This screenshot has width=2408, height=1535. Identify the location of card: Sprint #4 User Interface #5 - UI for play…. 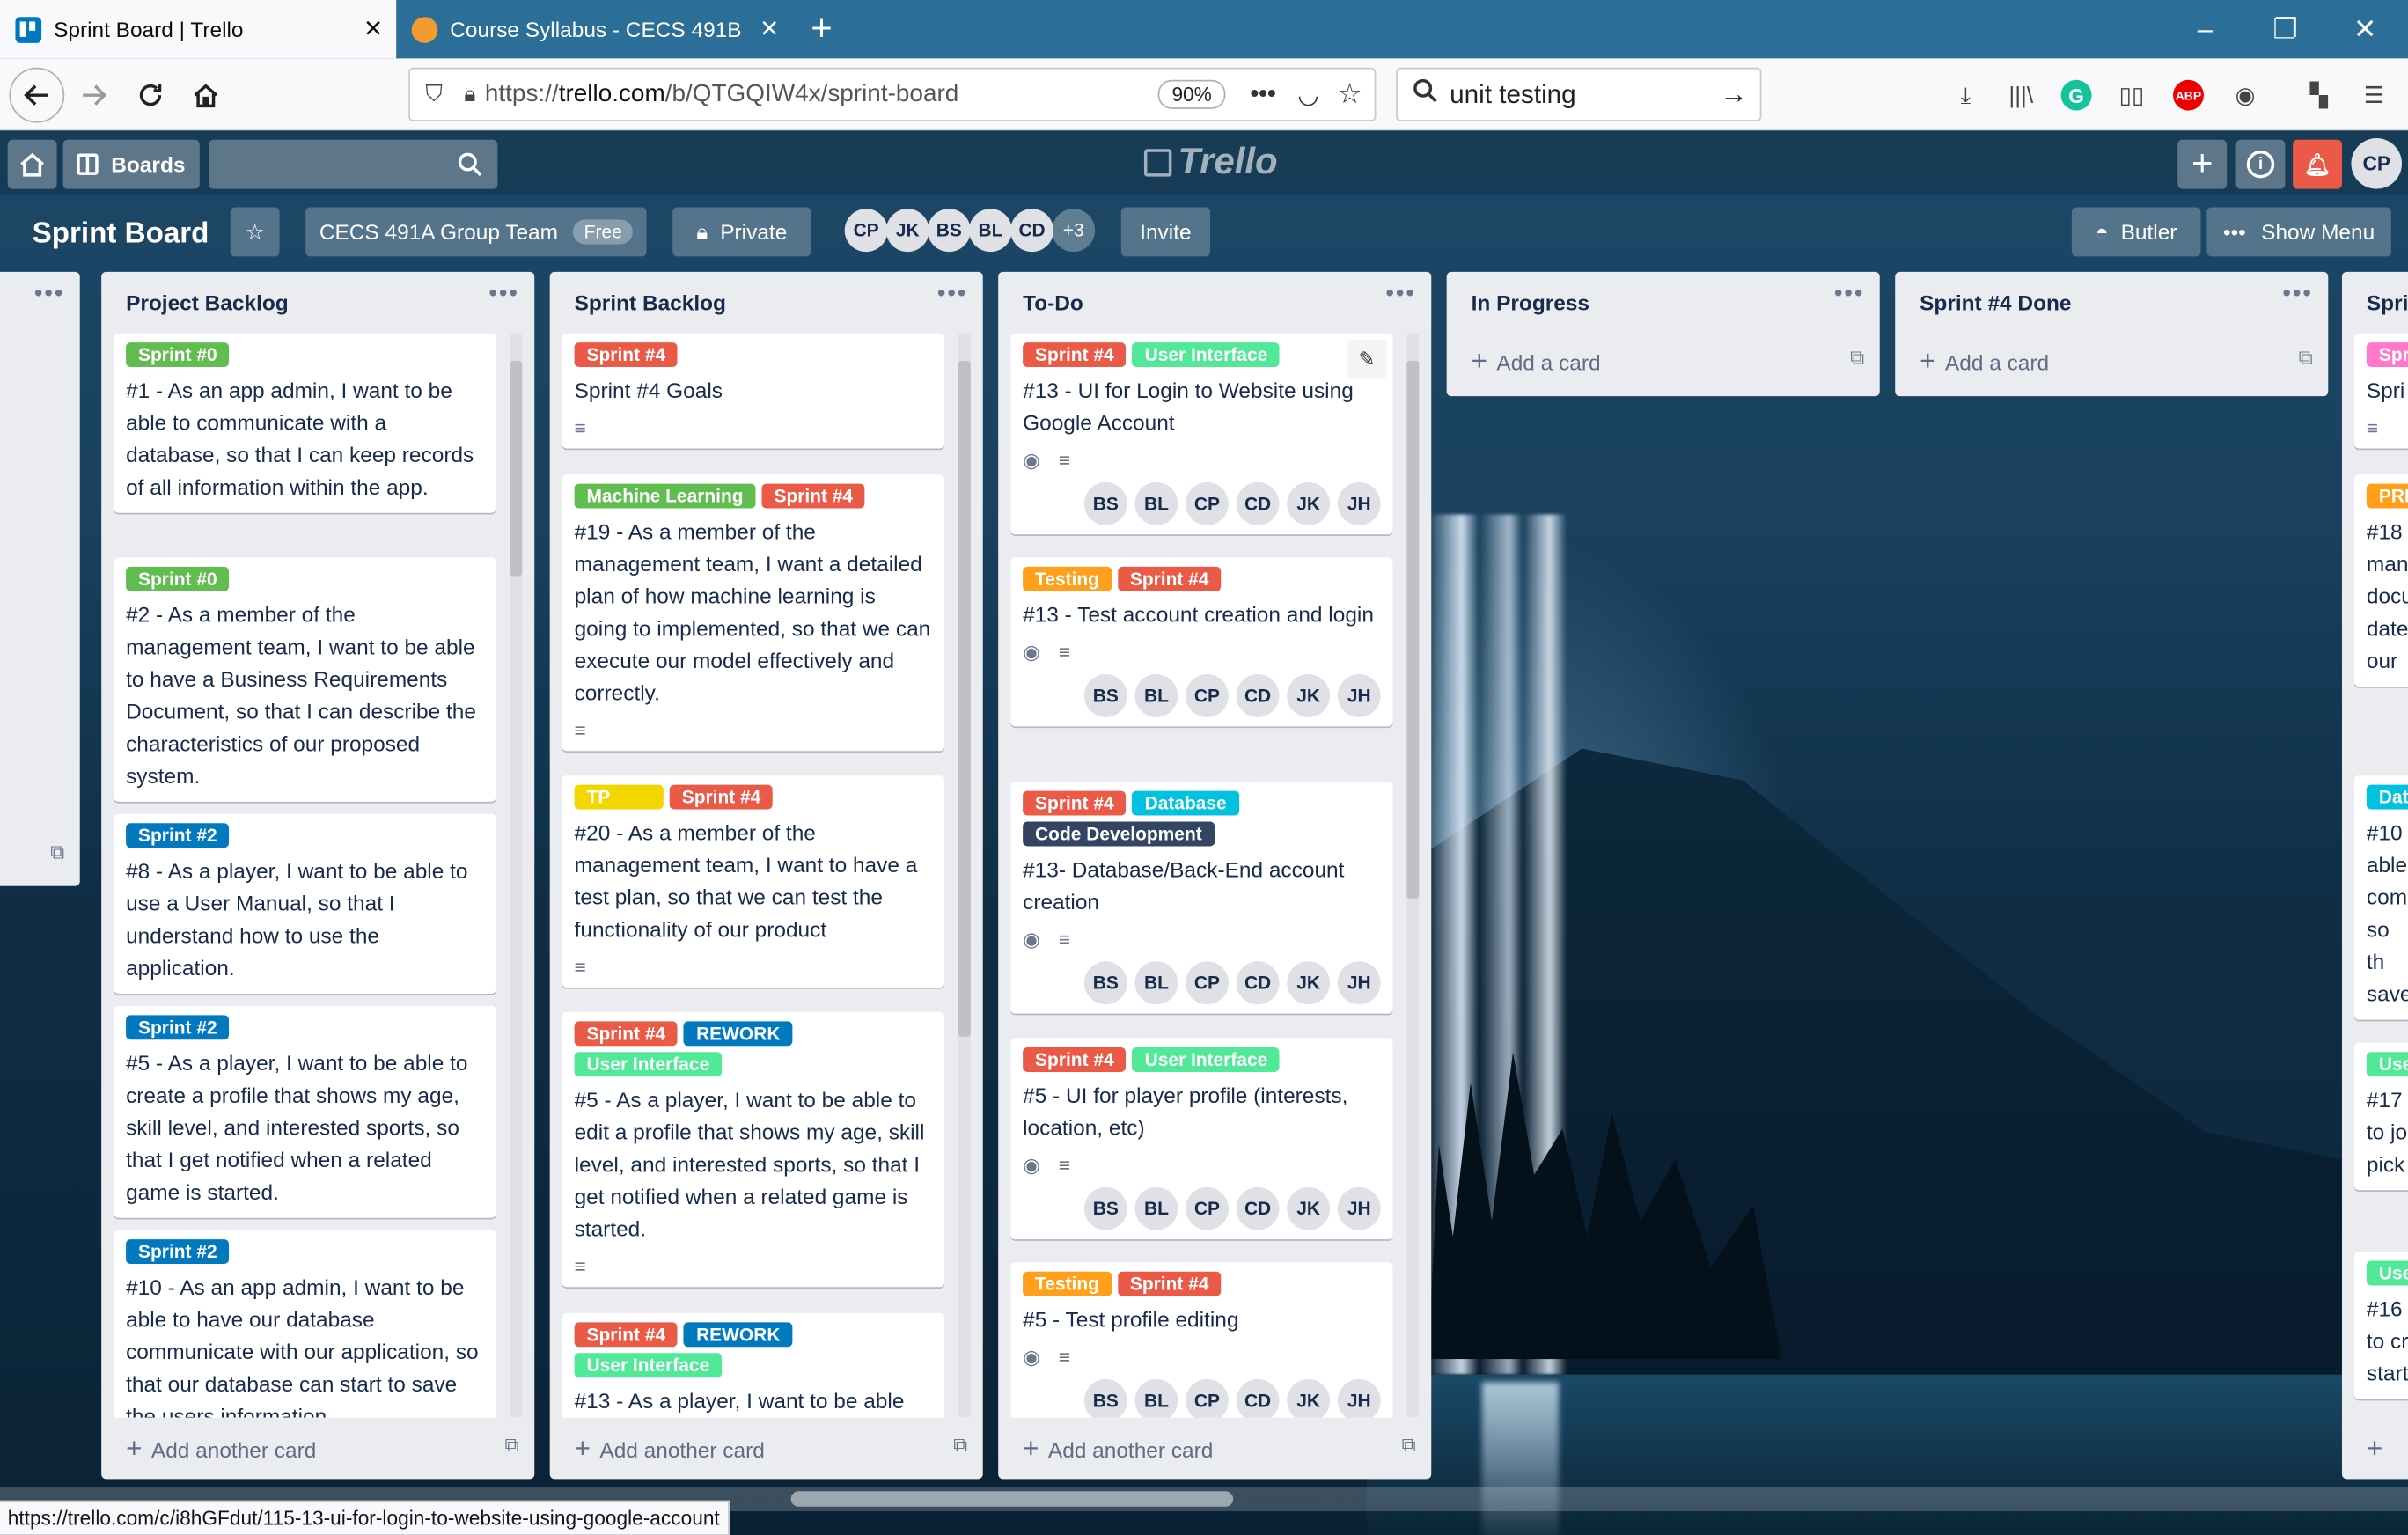
(1201, 1139).